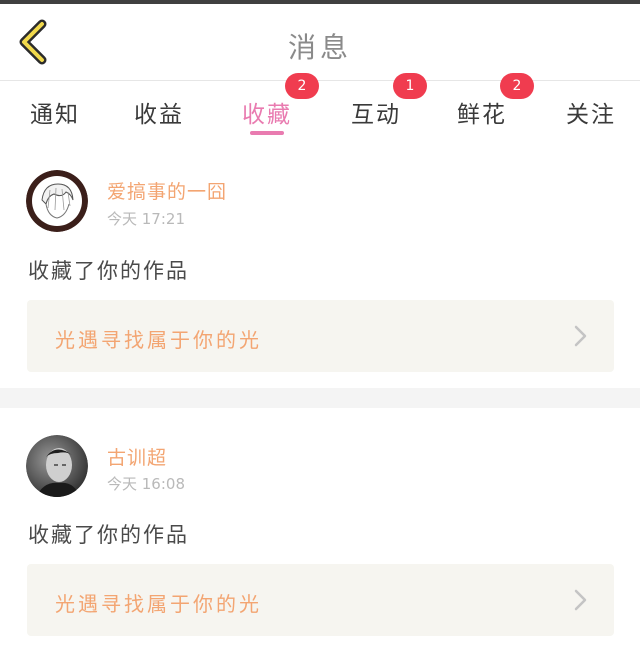 Image resolution: width=640 pixels, height=651 pixels. Describe the element at coordinates (146, 484) in the screenshot. I see `timestamp: 今天 16:08` at that location.